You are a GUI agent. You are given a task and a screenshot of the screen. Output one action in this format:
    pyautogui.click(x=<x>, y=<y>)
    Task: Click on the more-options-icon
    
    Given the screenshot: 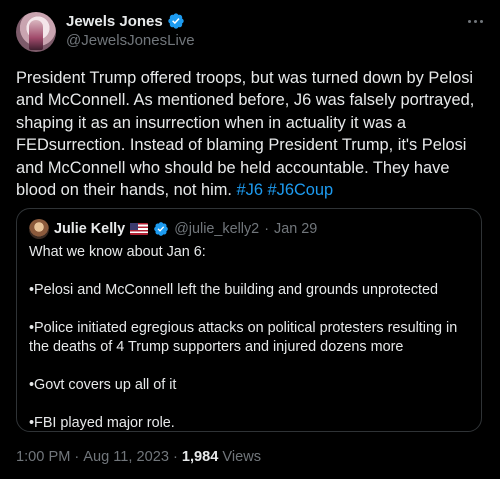 What is the action you would take?
    pyautogui.click(x=475, y=21)
    